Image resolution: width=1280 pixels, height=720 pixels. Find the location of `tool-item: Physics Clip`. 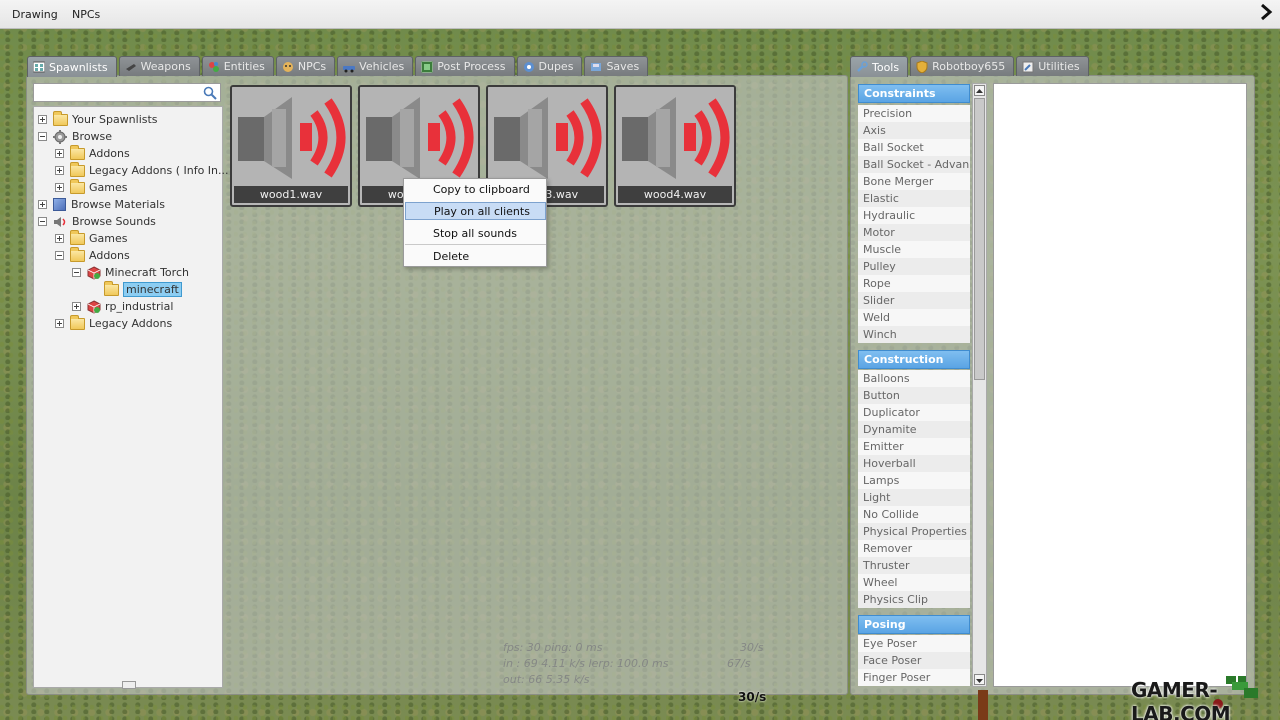

tool-item: Physics Clip is located at coordinates (914, 599).